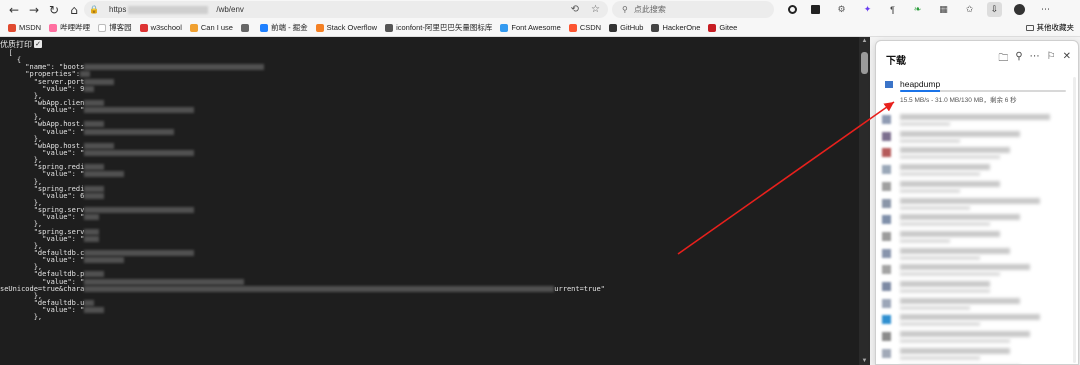  Describe the element at coordinates (74, 9) in the screenshot. I see `home-button: ⌂` at that location.